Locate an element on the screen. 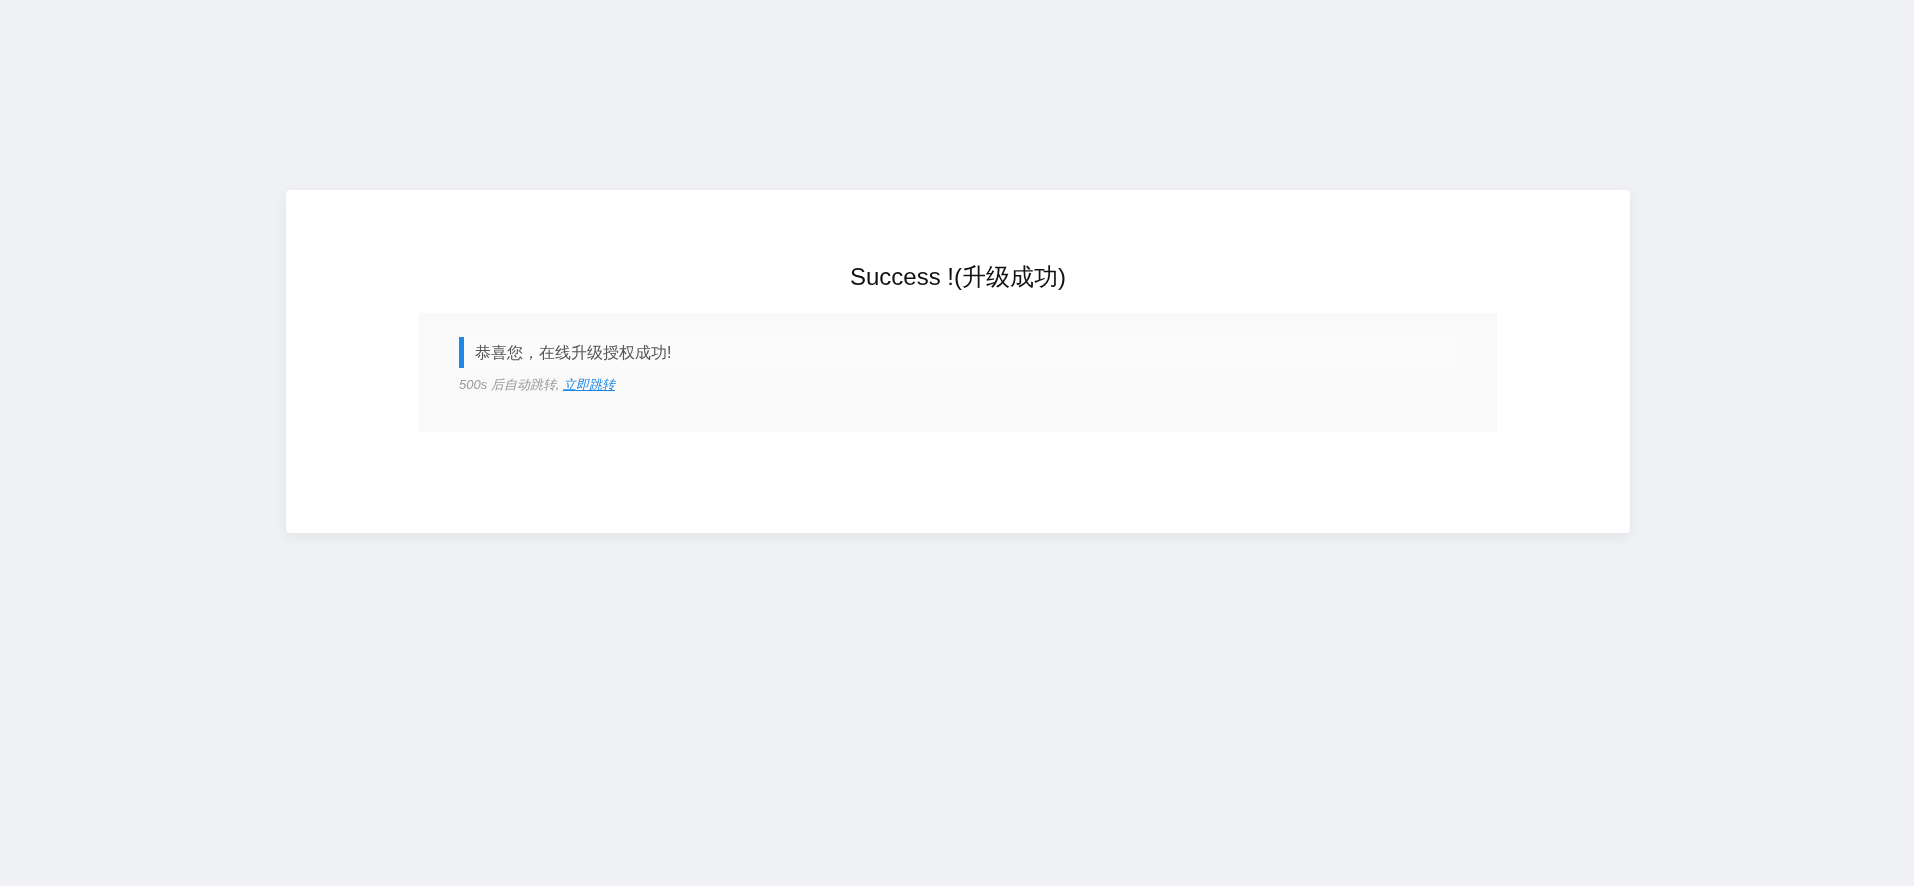 This screenshot has height=886, width=1914. success-title: Success !(升级成功) is located at coordinates (958, 277).